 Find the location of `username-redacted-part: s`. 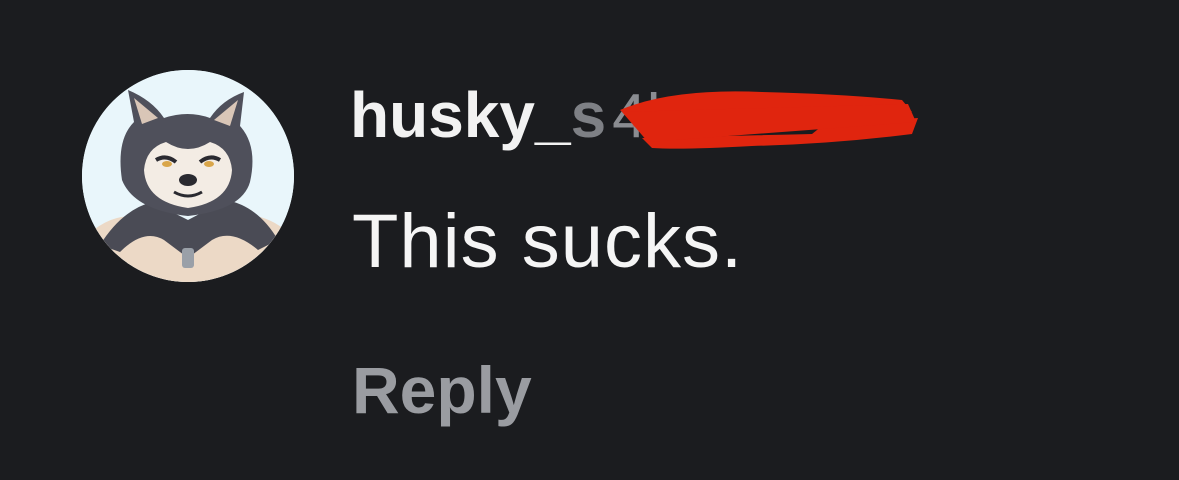

username-redacted-part: s is located at coordinates (589, 115).